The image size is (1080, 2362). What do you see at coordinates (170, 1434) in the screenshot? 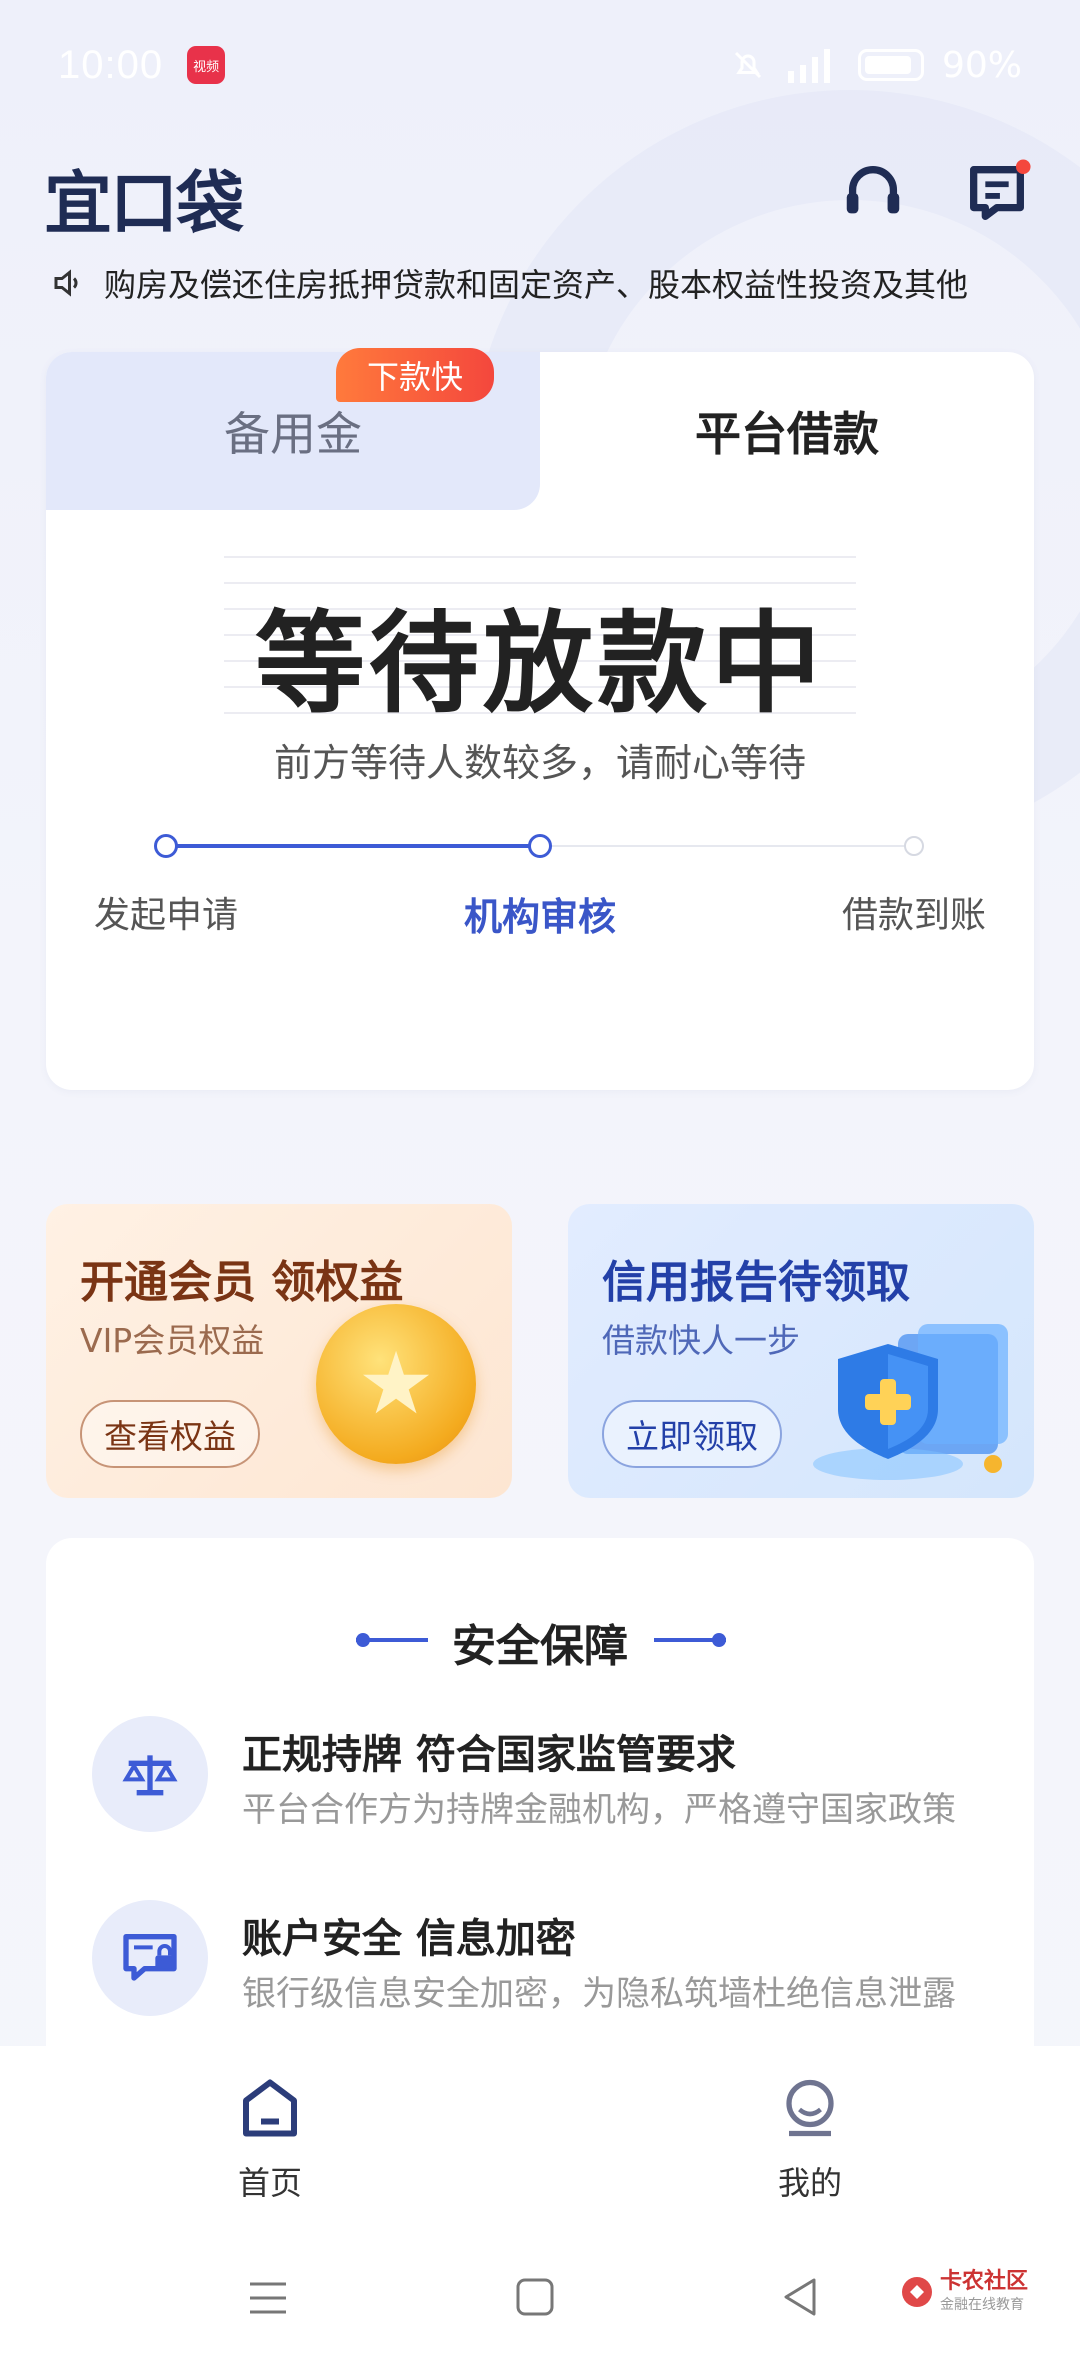
I see `view-benefits-button: 查看权益` at bounding box center [170, 1434].